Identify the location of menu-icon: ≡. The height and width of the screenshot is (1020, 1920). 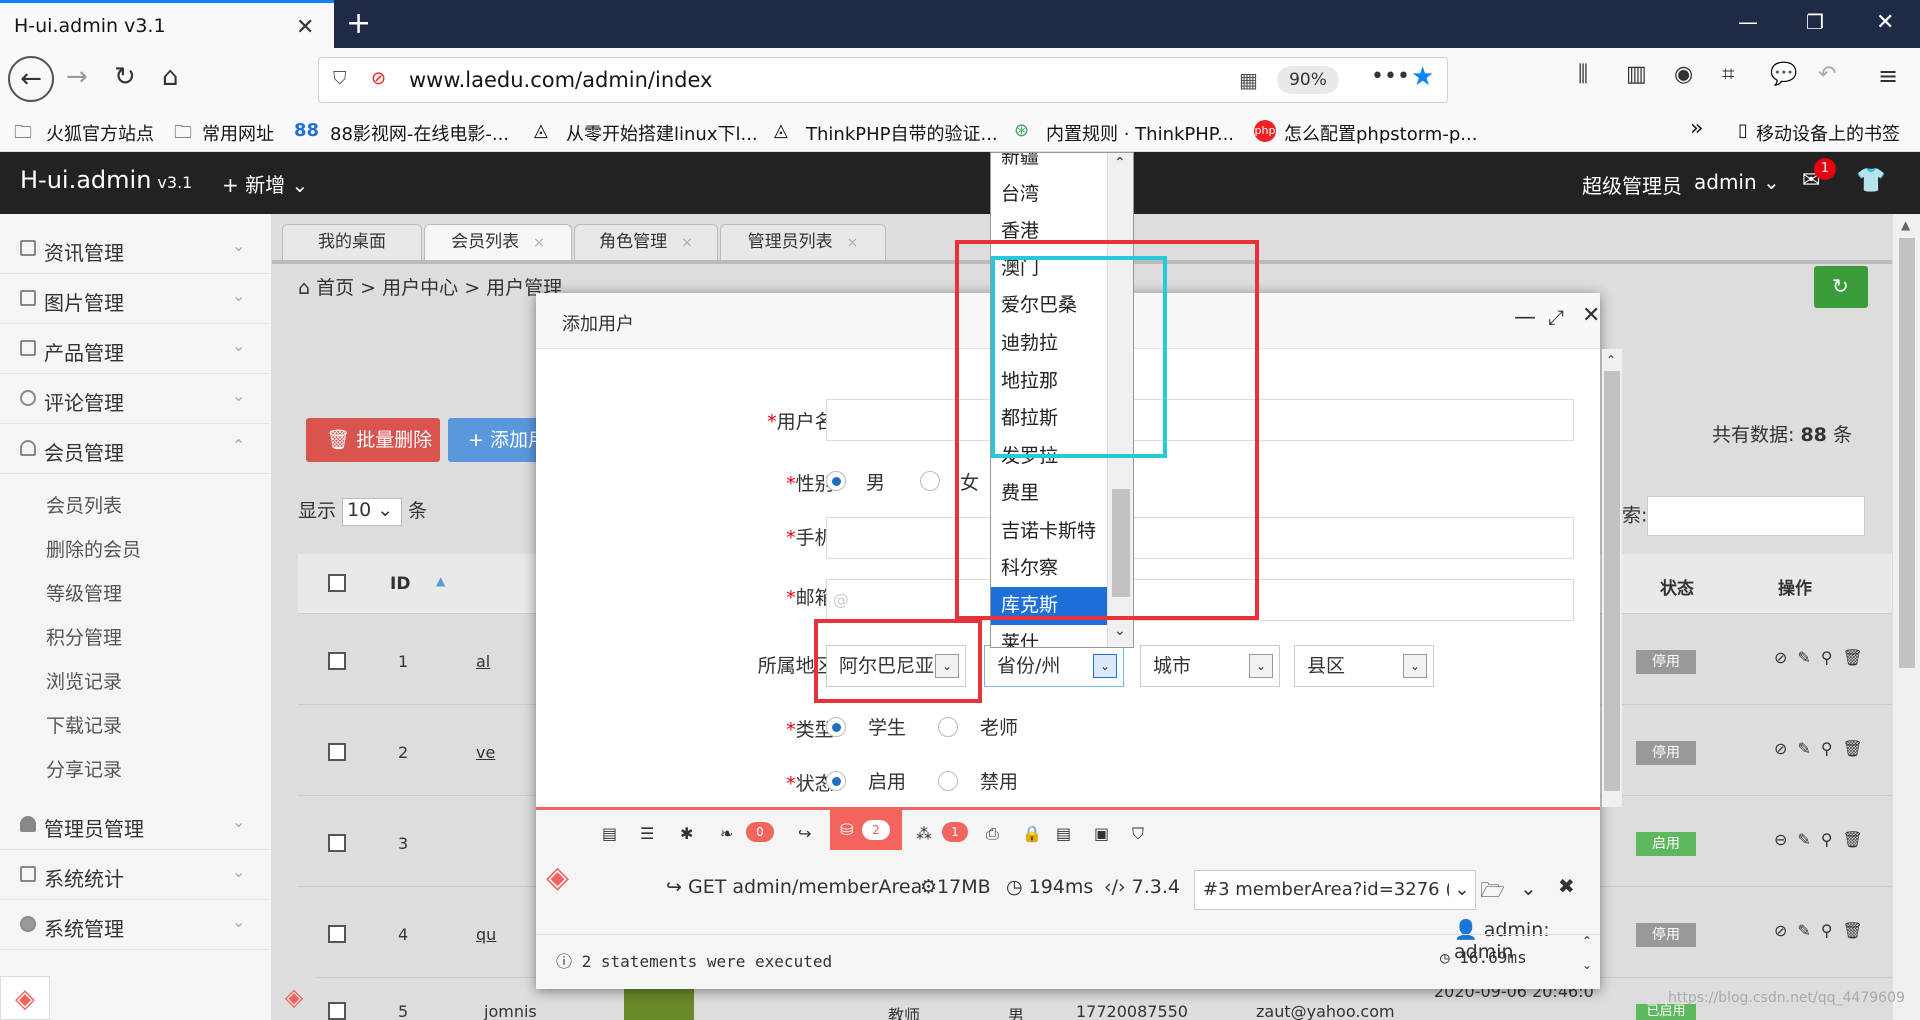
(1888, 76).